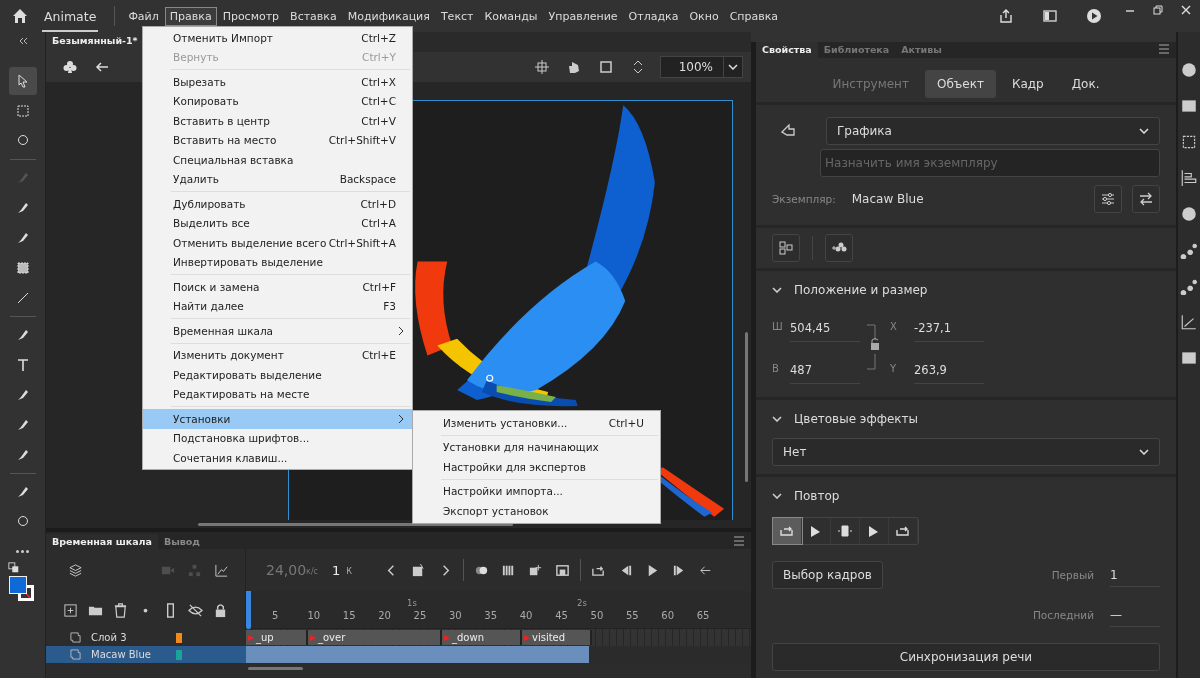 The height and width of the screenshot is (678, 1200). Describe the element at coordinates (787, 531) in the screenshot. I see `loop-icon` at that location.